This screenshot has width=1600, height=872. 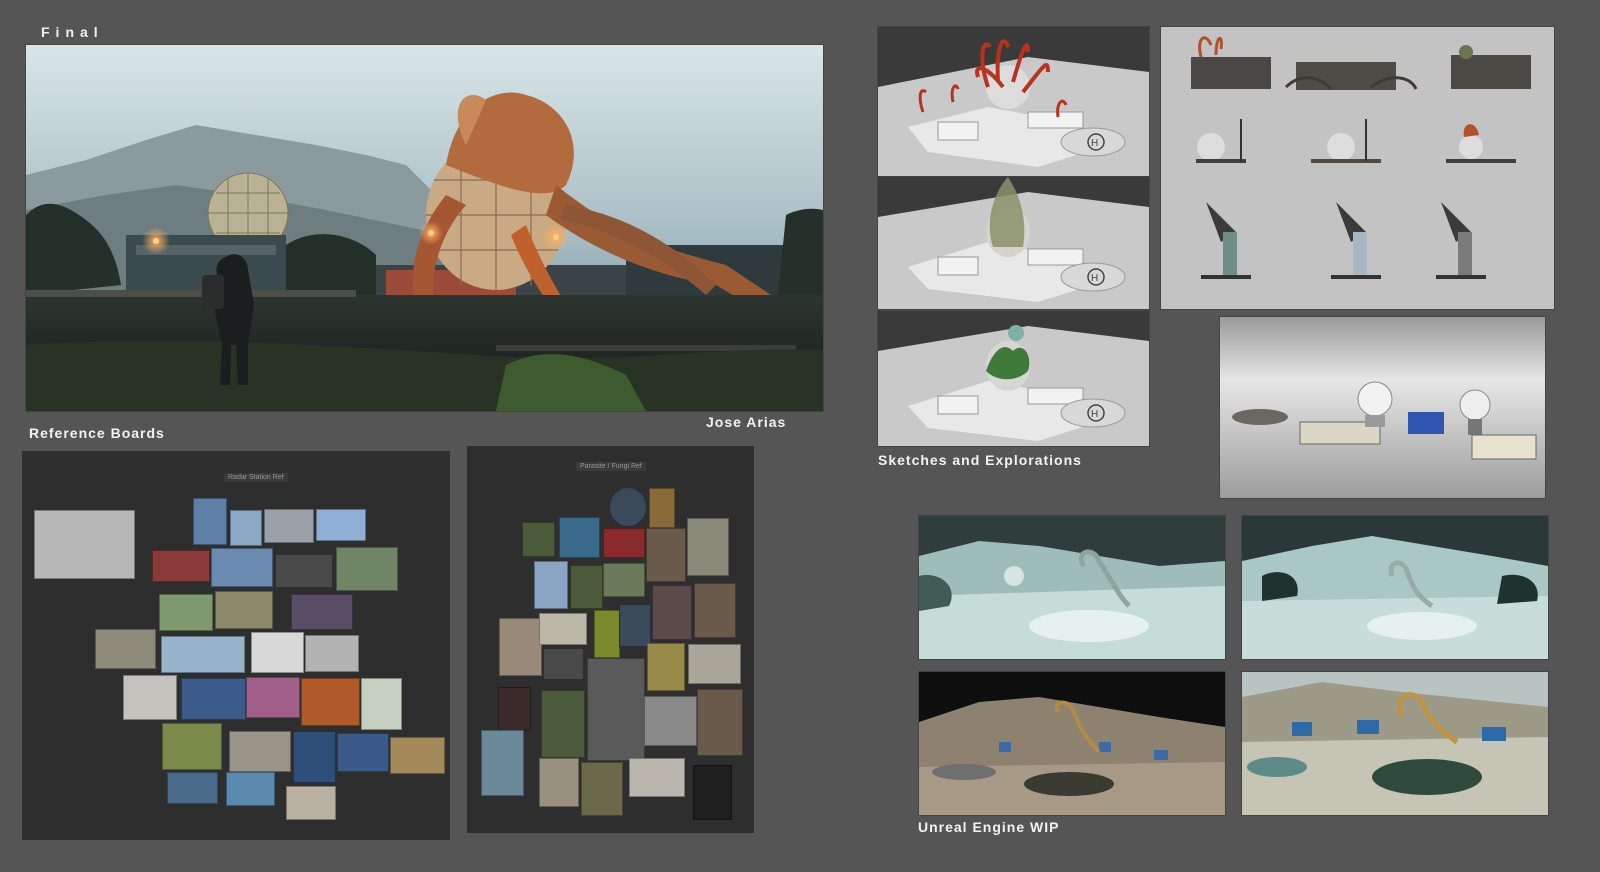 I want to click on parasite-fungi-ref-board: Parasite / Fungi Ref, so click(x=610, y=639).